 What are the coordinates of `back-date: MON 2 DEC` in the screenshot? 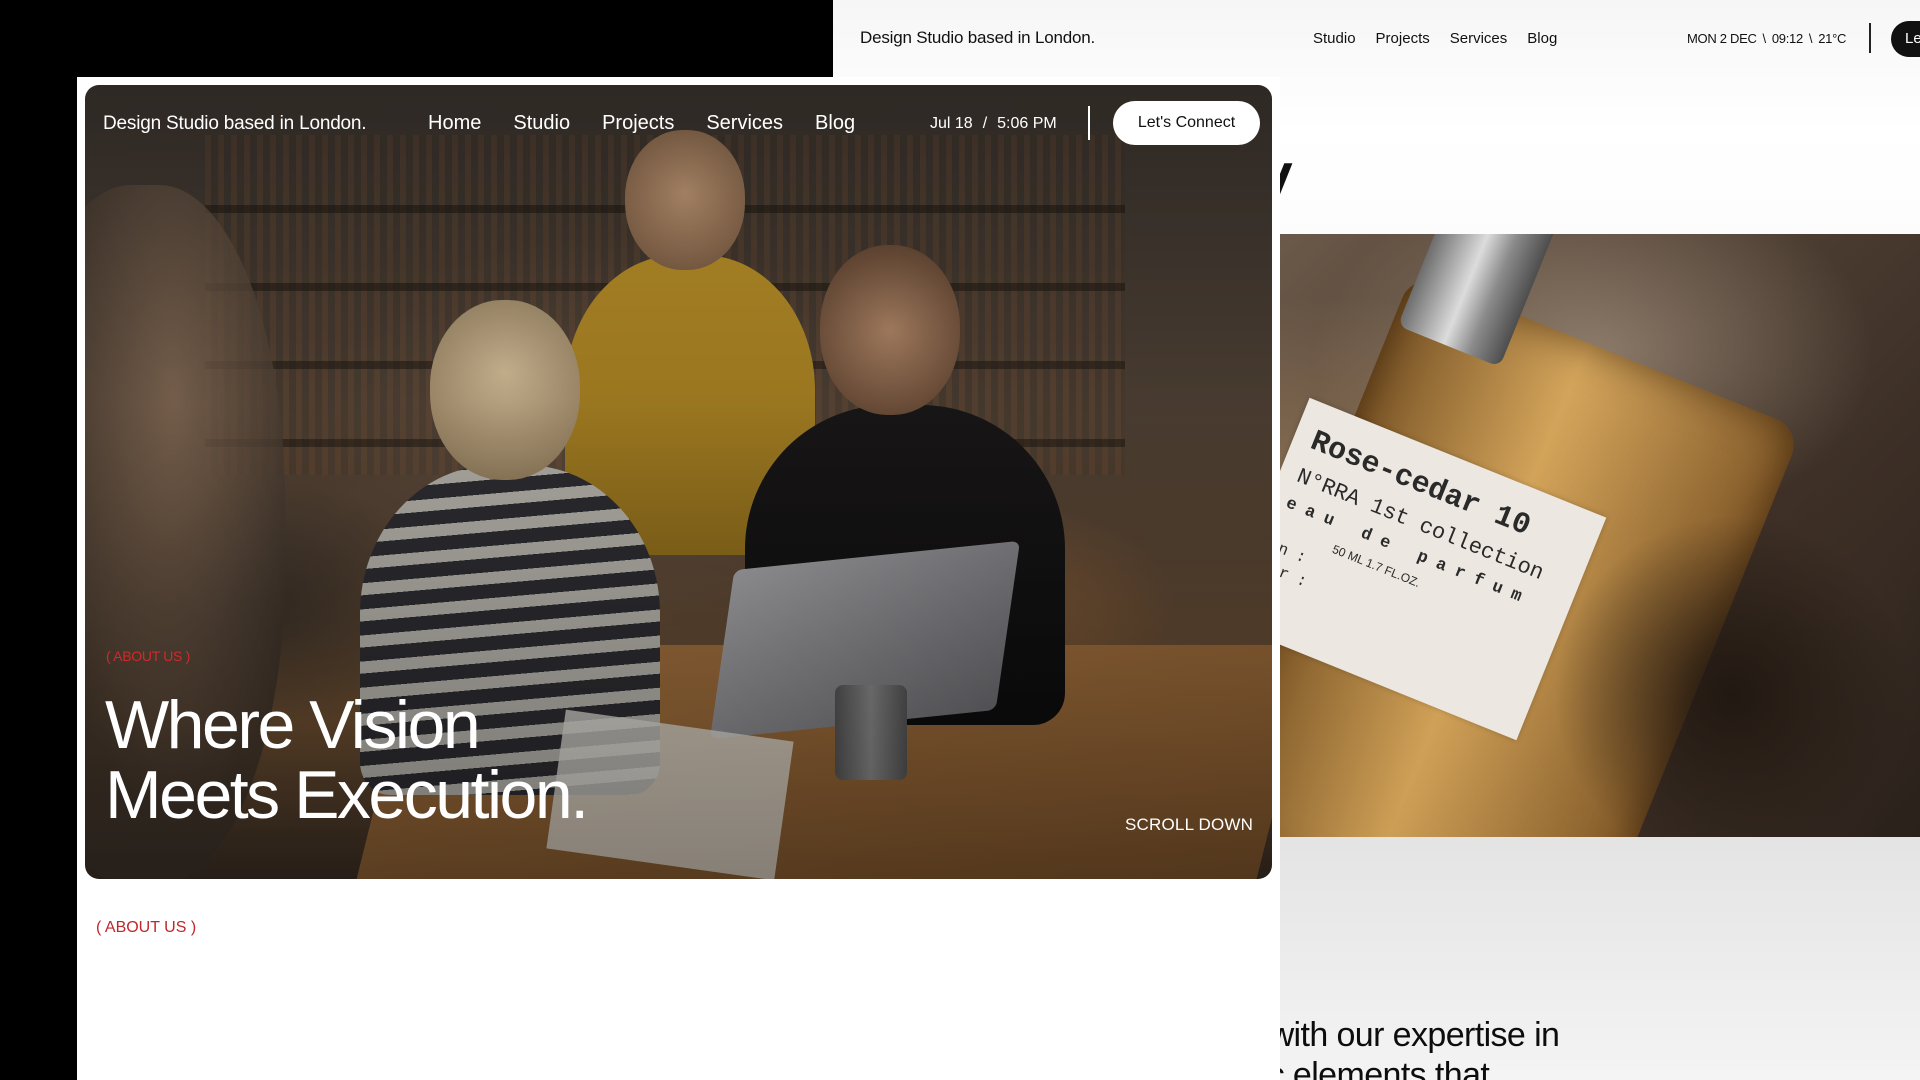 It's located at (1722, 38).